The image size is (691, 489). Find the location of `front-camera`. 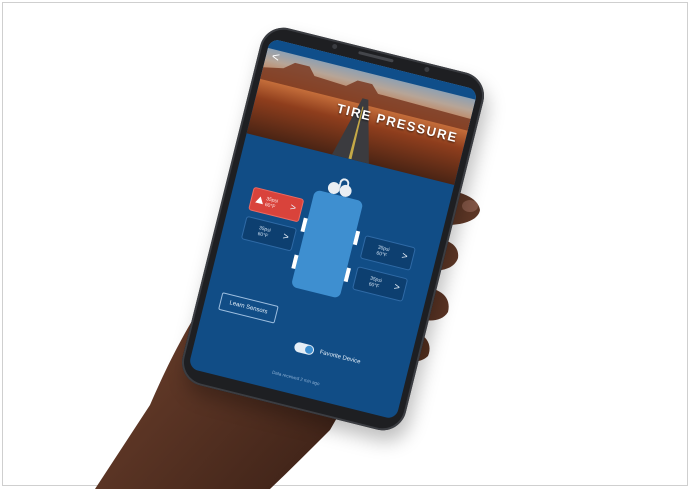

front-camera is located at coordinates (334, 46).